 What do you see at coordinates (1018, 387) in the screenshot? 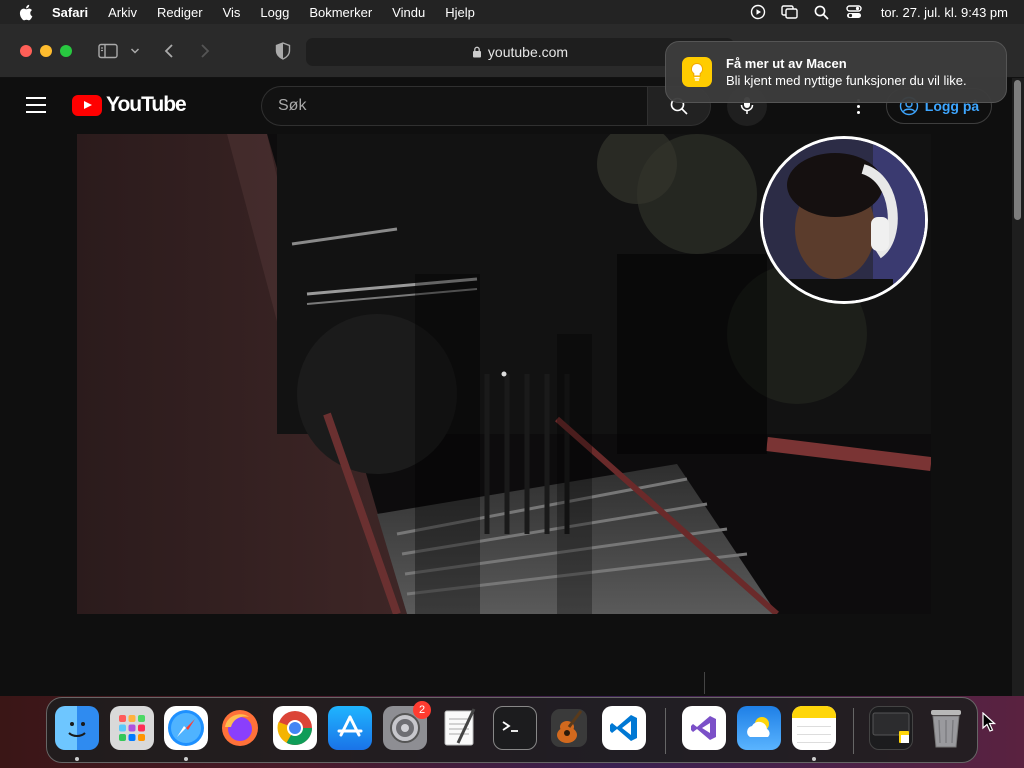
I see `page-scrollbar` at bounding box center [1018, 387].